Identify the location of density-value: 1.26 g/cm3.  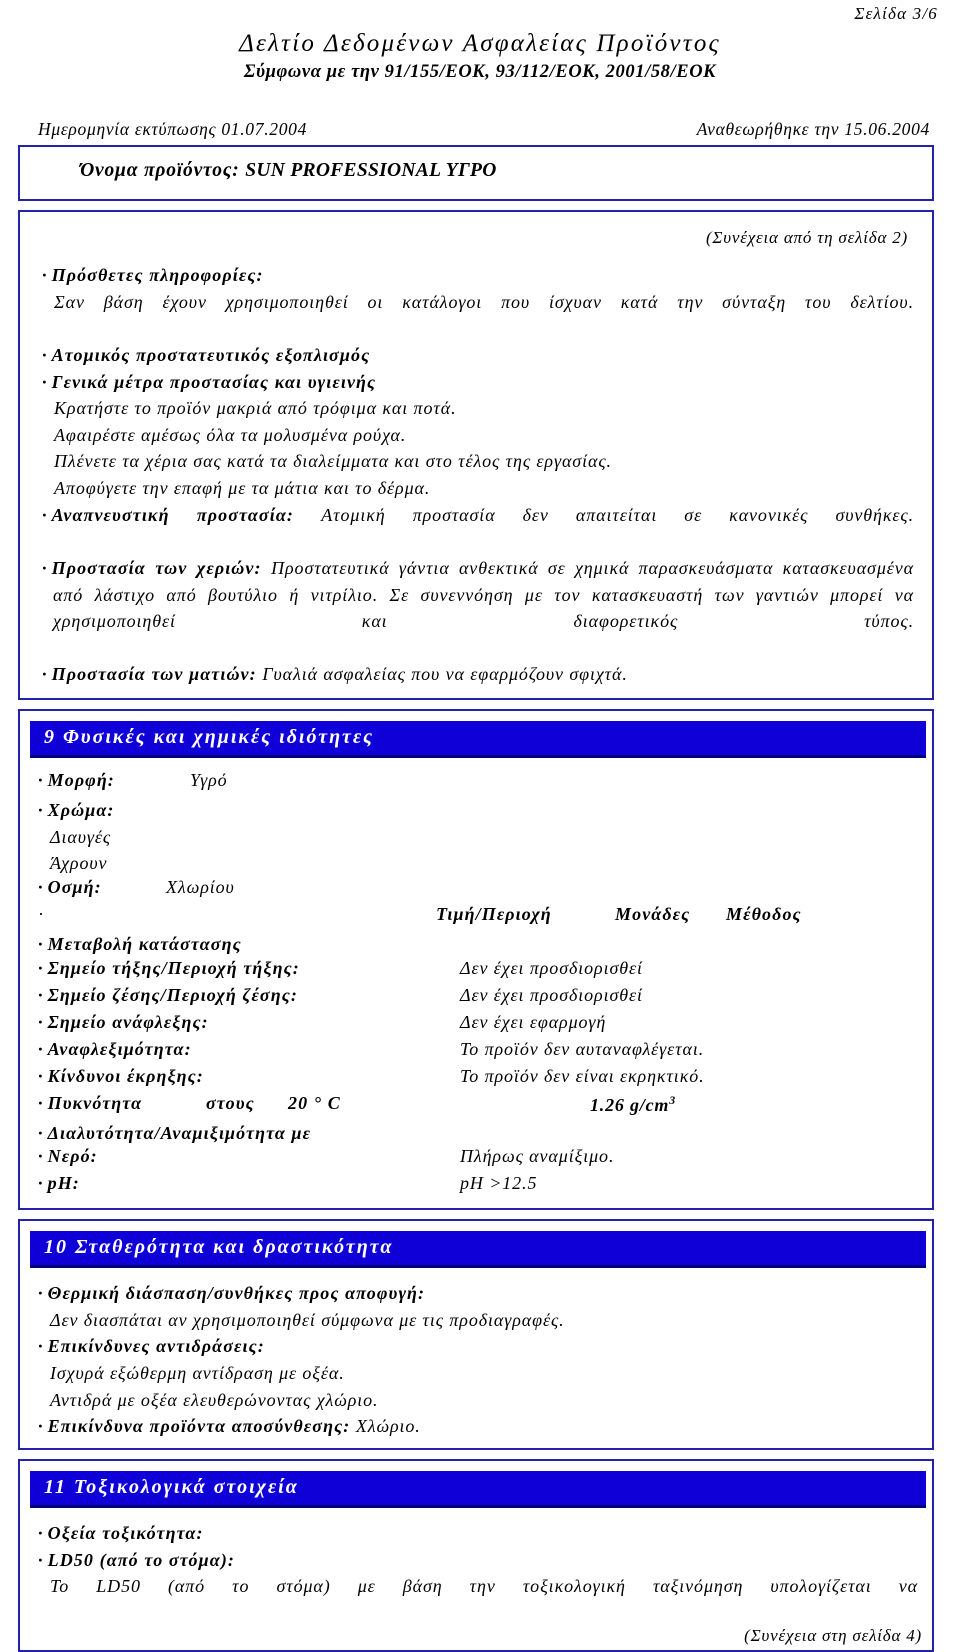
(633, 1104).